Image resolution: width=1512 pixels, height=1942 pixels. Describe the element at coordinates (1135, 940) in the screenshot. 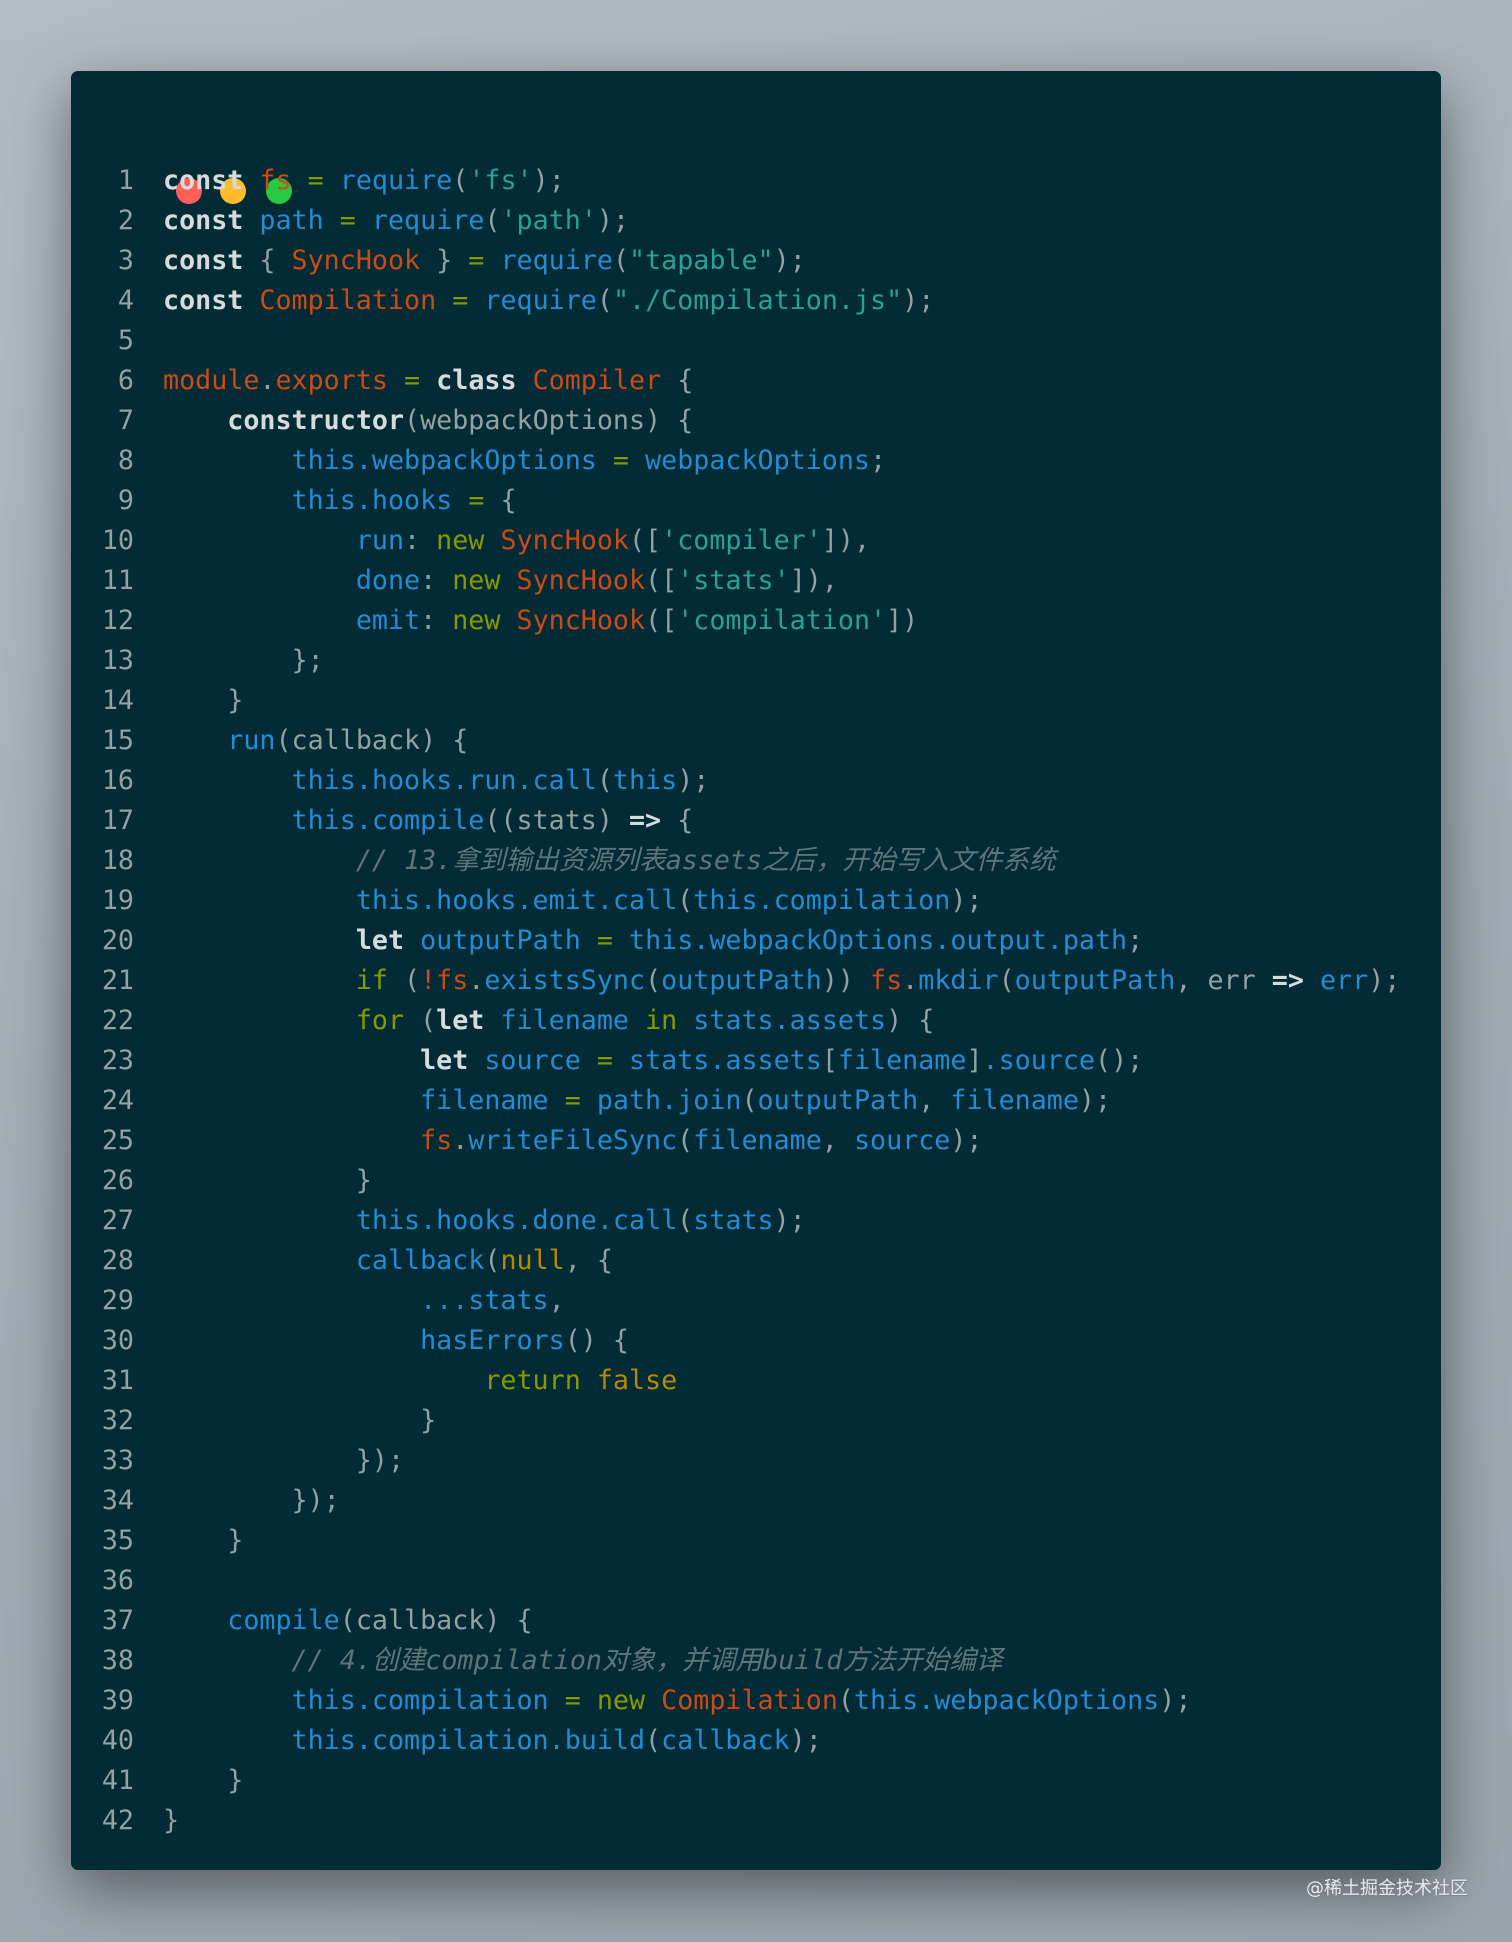

I see `code-token: ;` at that location.